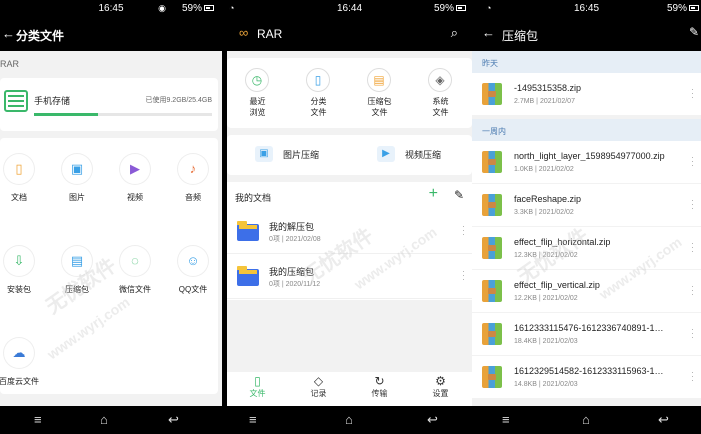 The width and height of the screenshot is (701, 434). I want to click on file-name: effect_flip_vertical.zip, so click(557, 285).